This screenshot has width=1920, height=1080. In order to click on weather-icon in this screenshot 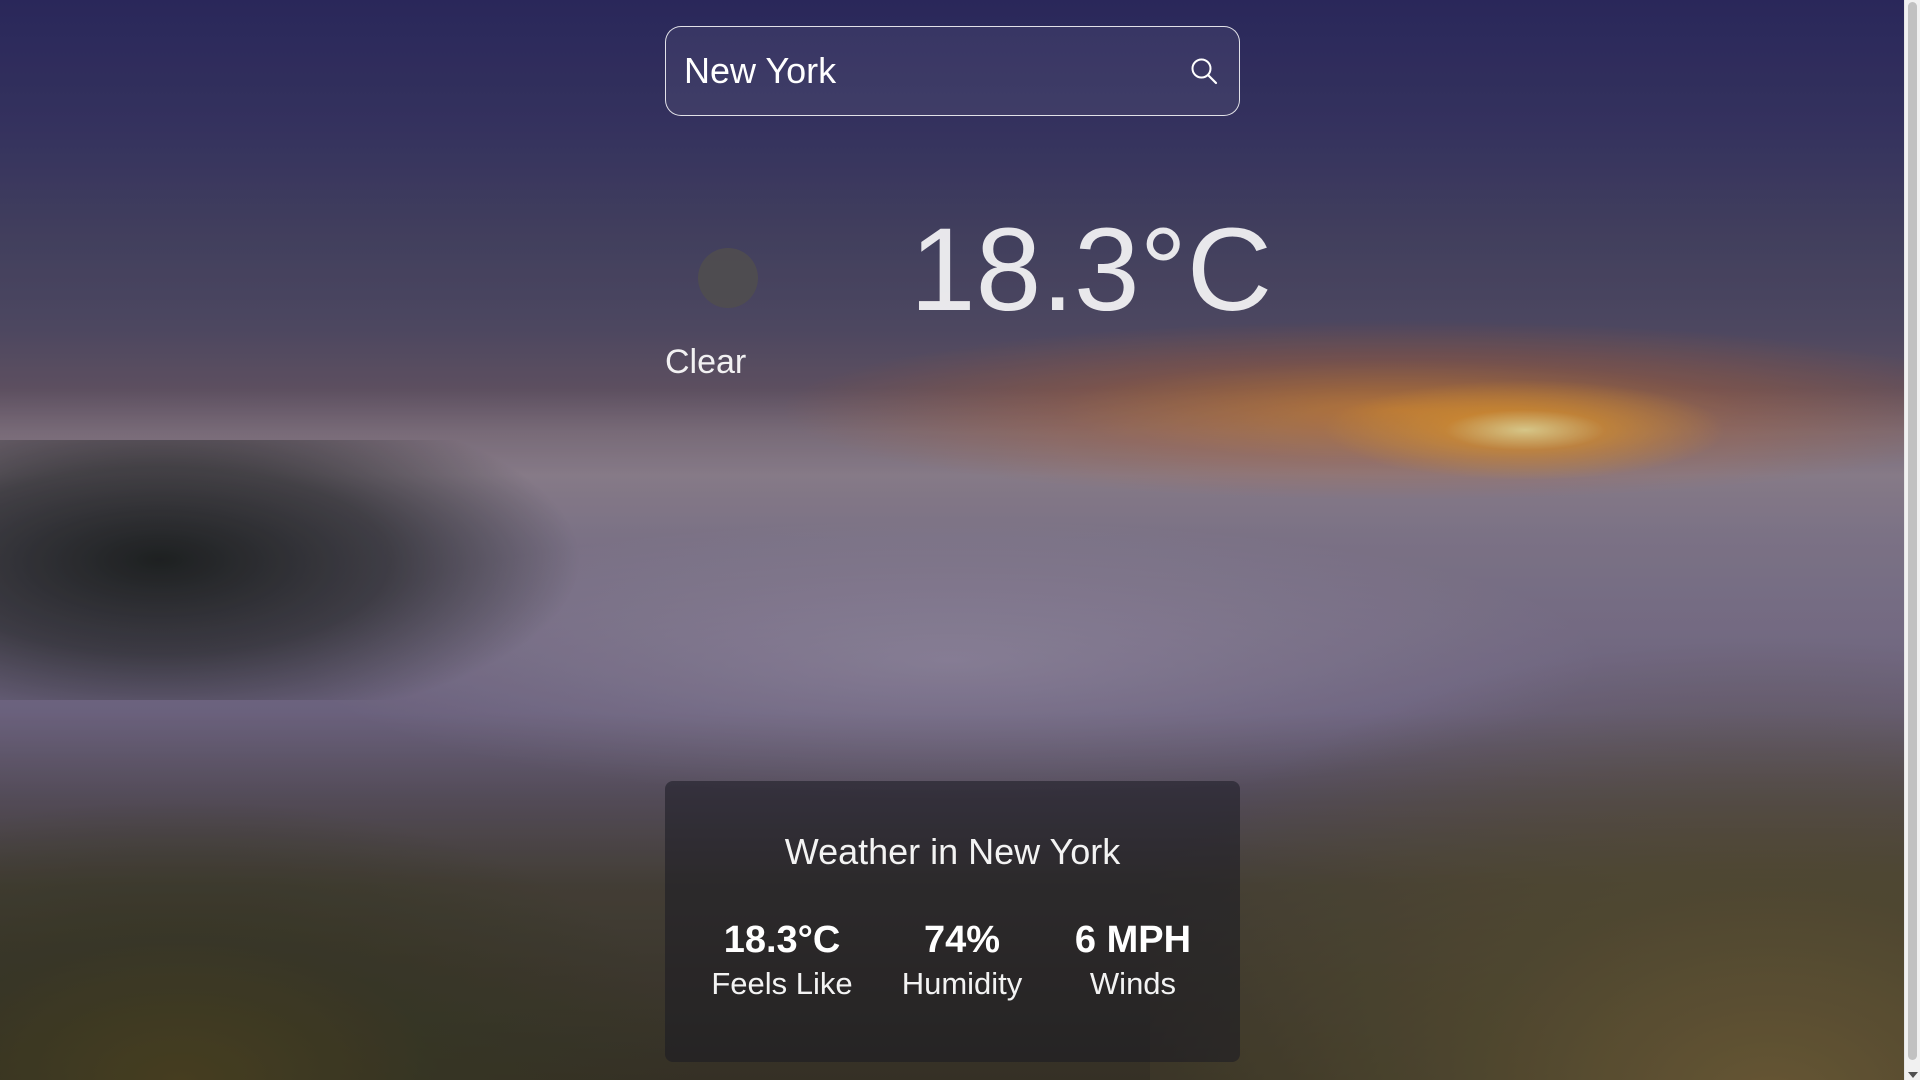, I will do `click(728, 278)`.